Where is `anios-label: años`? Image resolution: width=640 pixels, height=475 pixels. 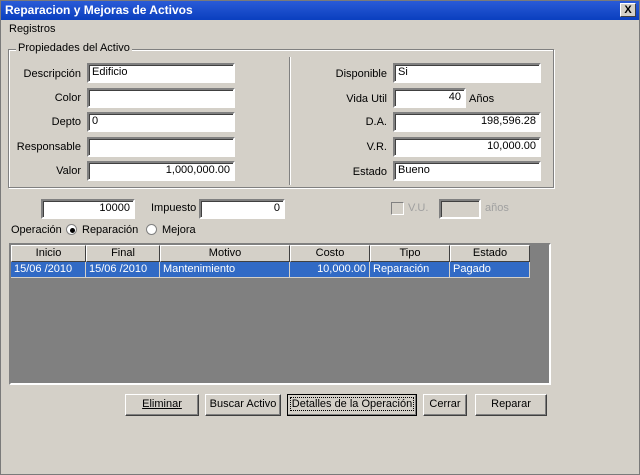 anios-label: años is located at coordinates (497, 208).